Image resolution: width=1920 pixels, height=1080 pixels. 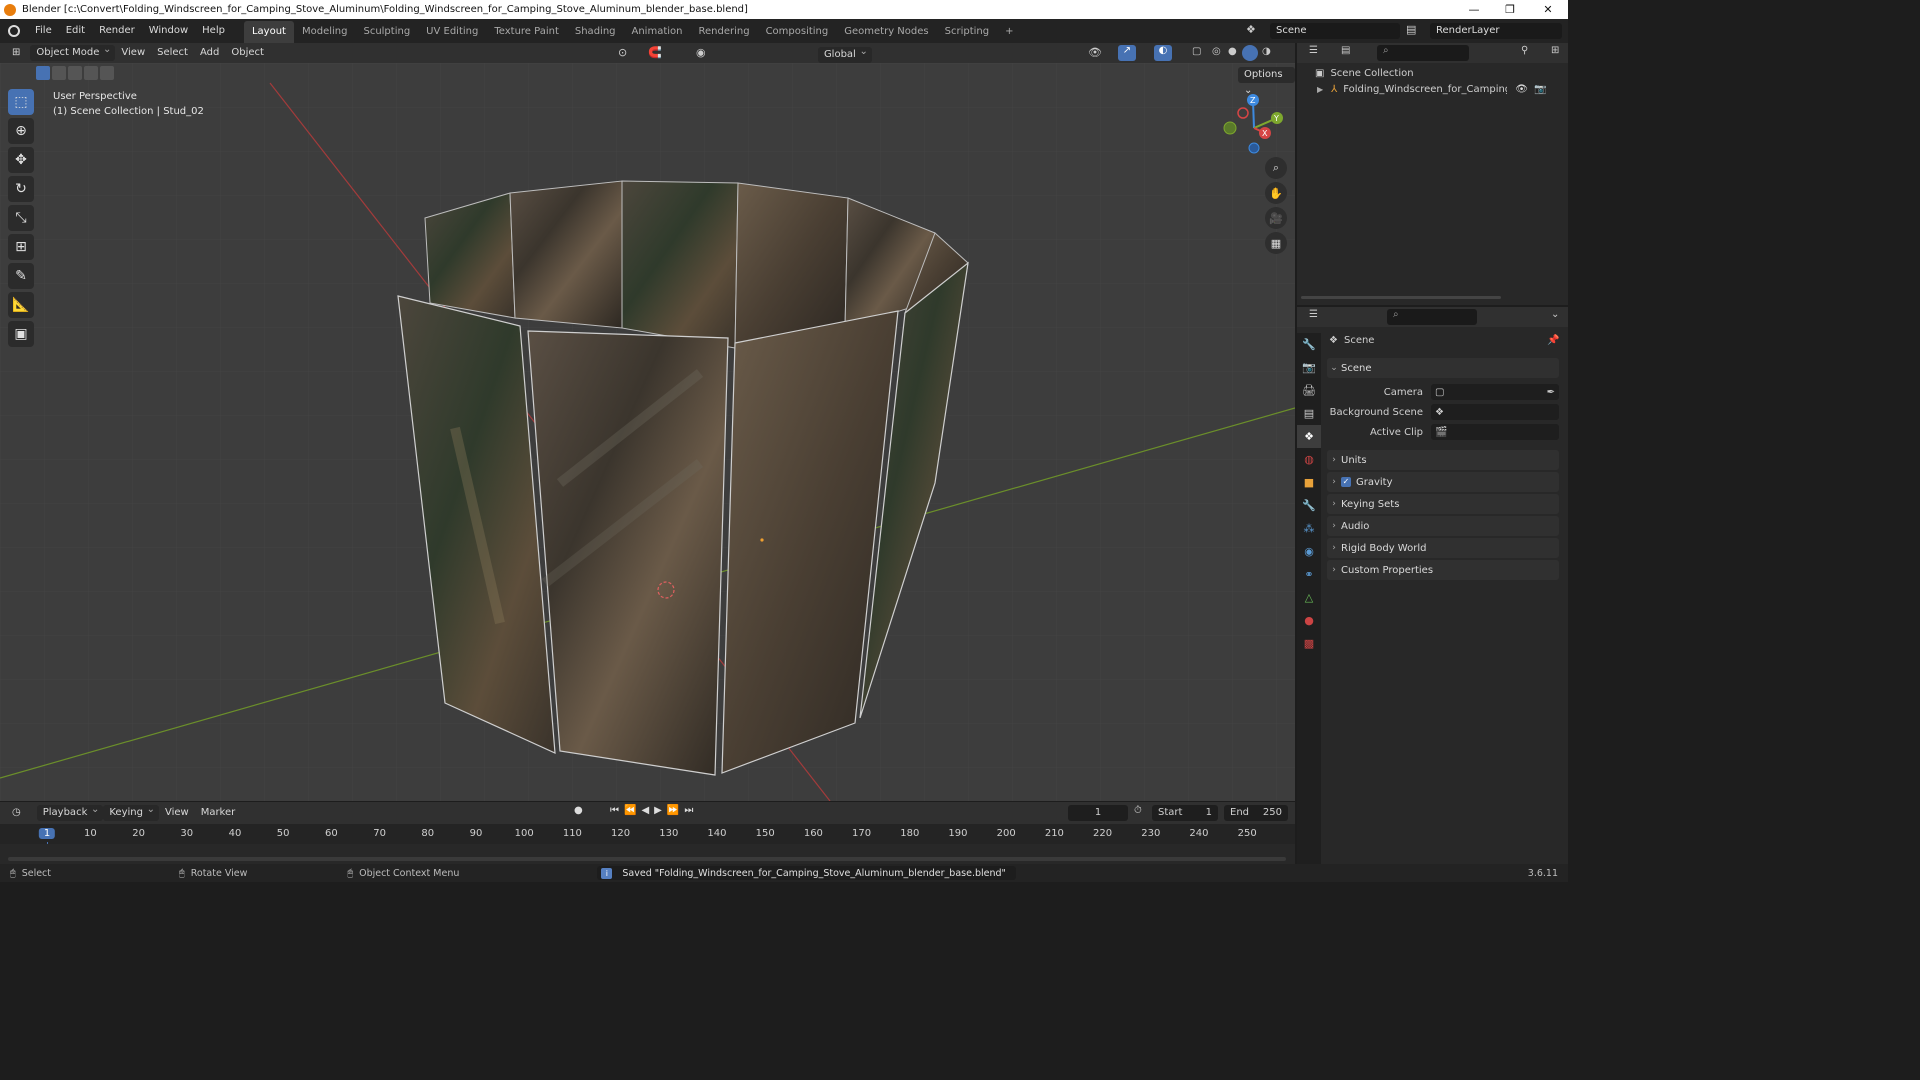 I want to click on workspace-tab-texture-paint: Texture Paint, so click(x=526, y=32).